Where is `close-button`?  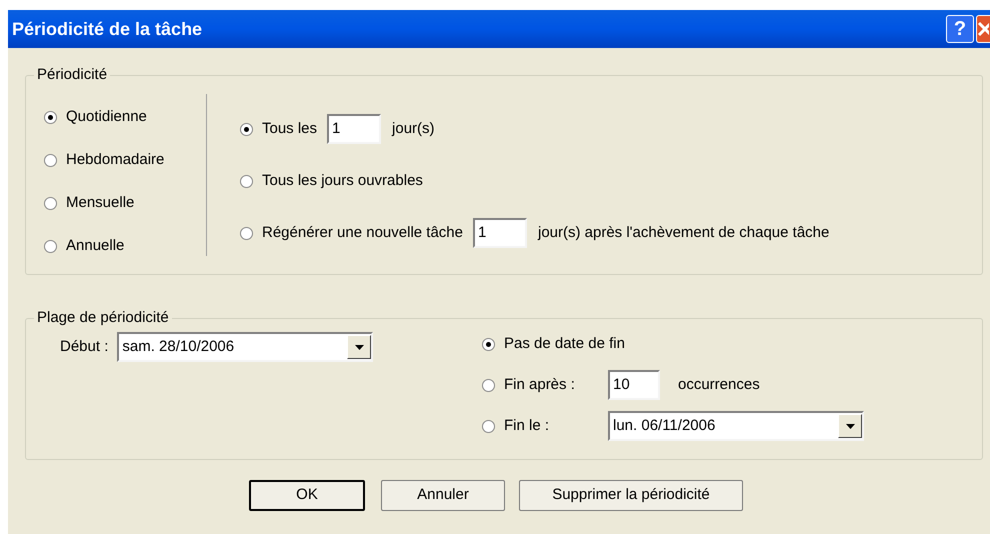
close-button is located at coordinates (983, 29).